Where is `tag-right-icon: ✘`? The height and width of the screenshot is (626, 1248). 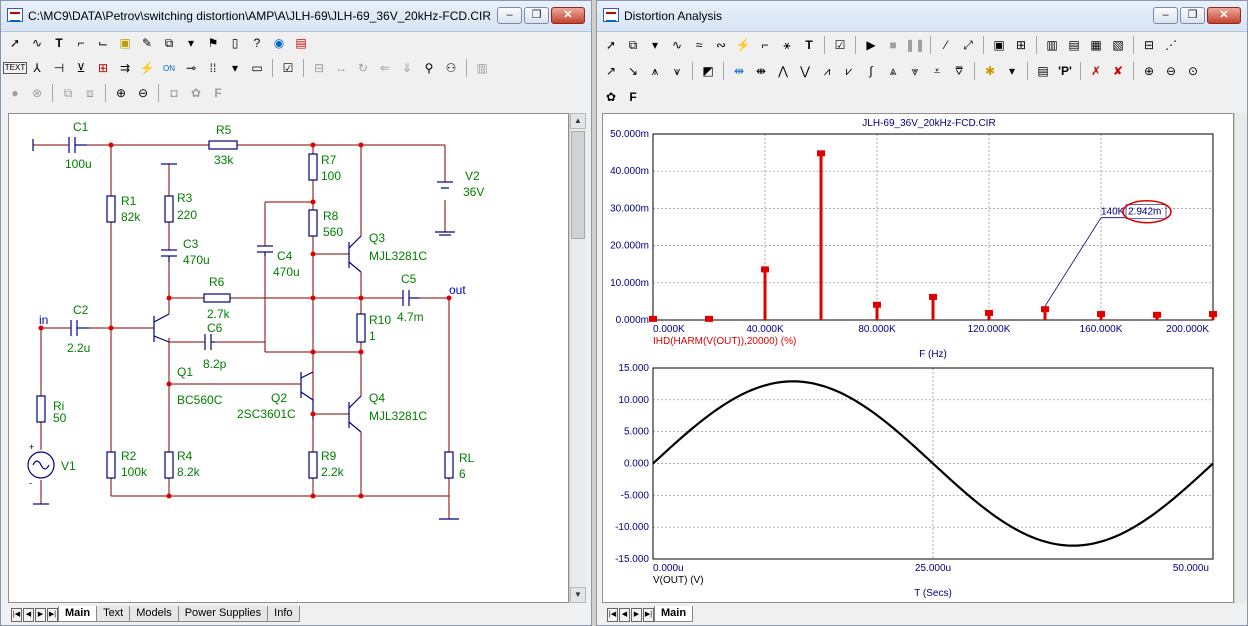
tag-right-icon: ✘ is located at coordinates (1118, 71).